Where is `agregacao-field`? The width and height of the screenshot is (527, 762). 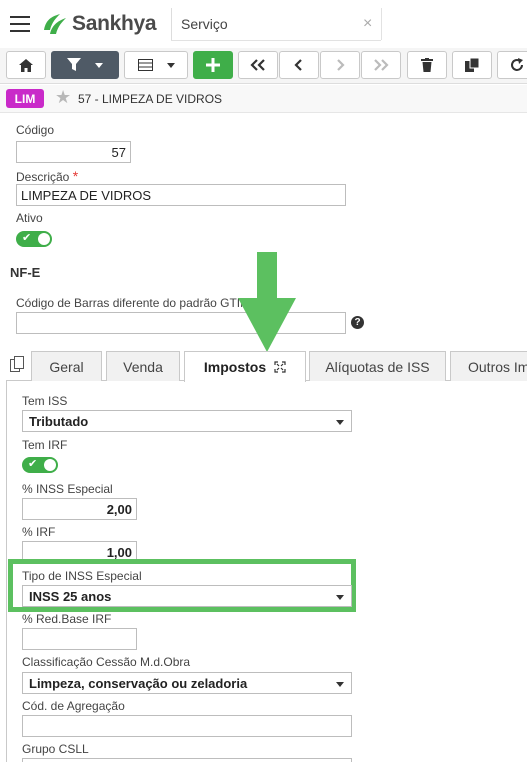 agregacao-field is located at coordinates (187, 726).